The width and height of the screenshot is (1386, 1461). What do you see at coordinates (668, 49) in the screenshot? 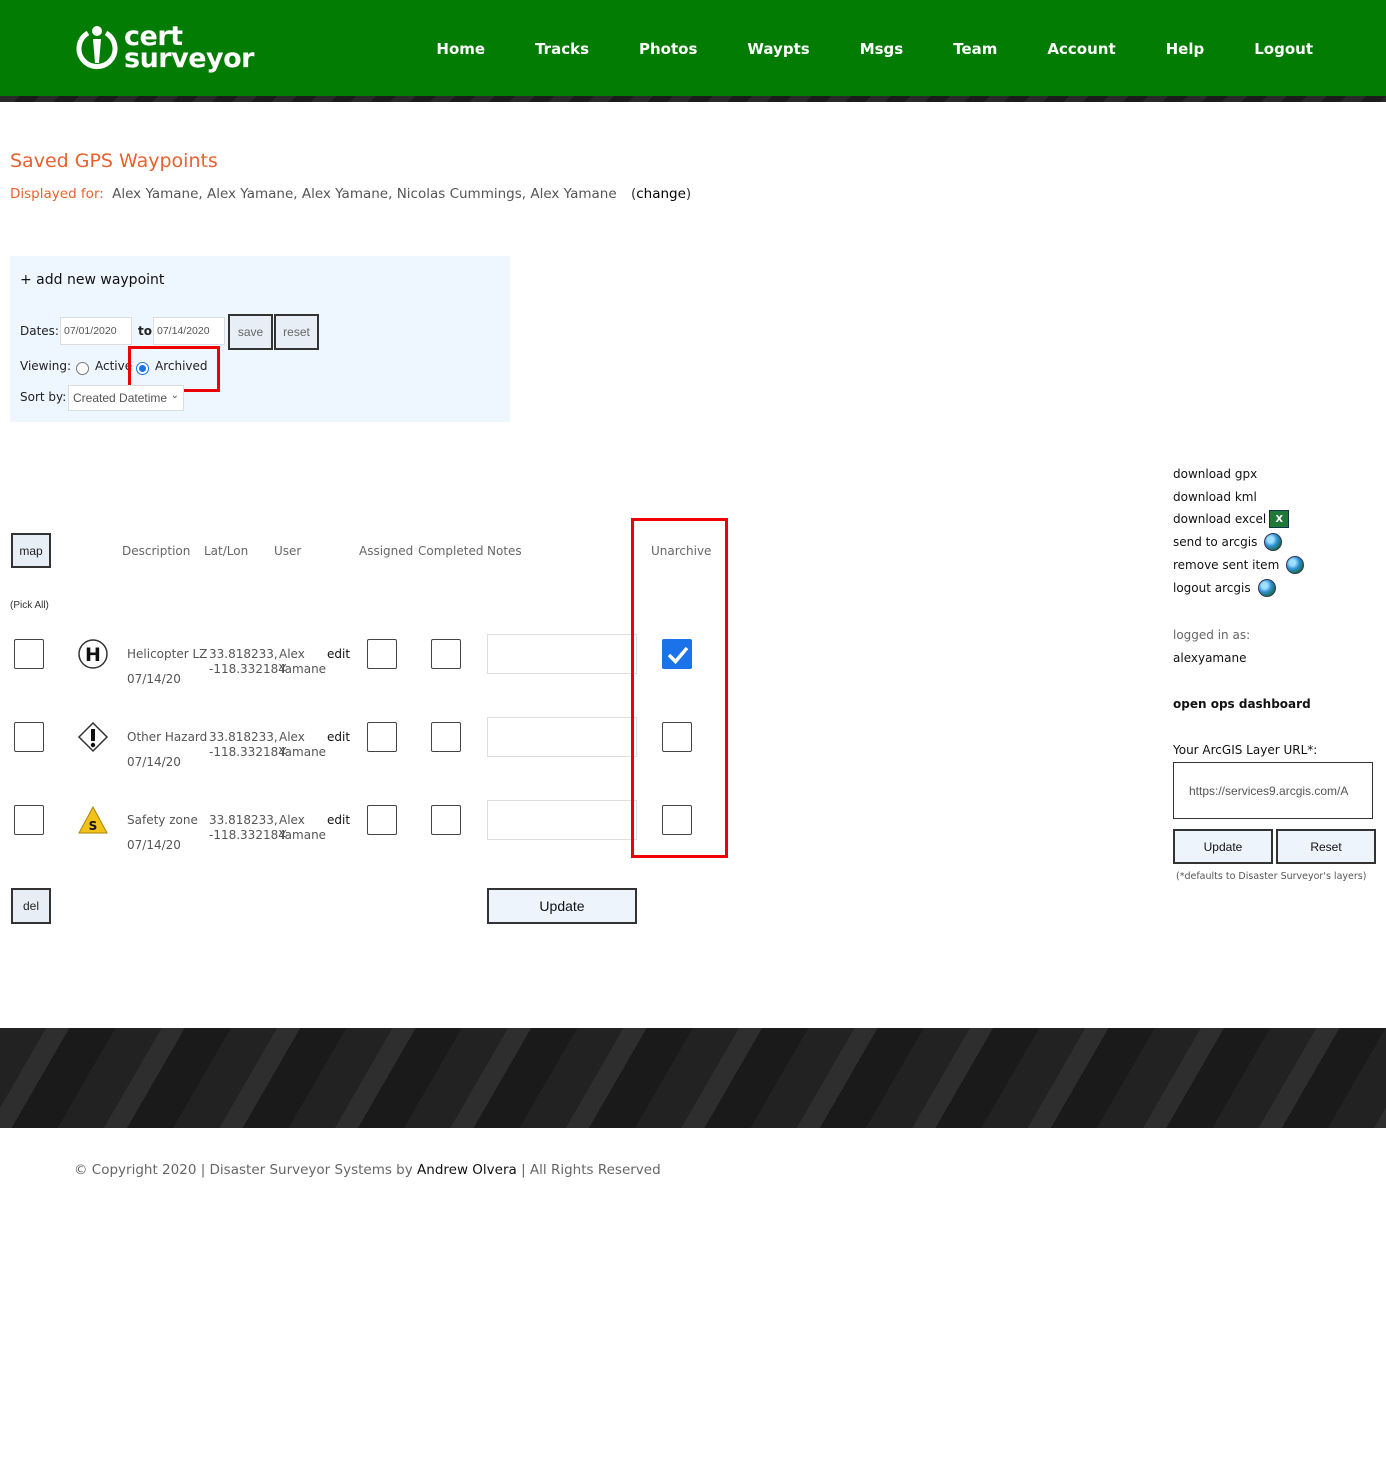
I see `nav-photos: Photos` at bounding box center [668, 49].